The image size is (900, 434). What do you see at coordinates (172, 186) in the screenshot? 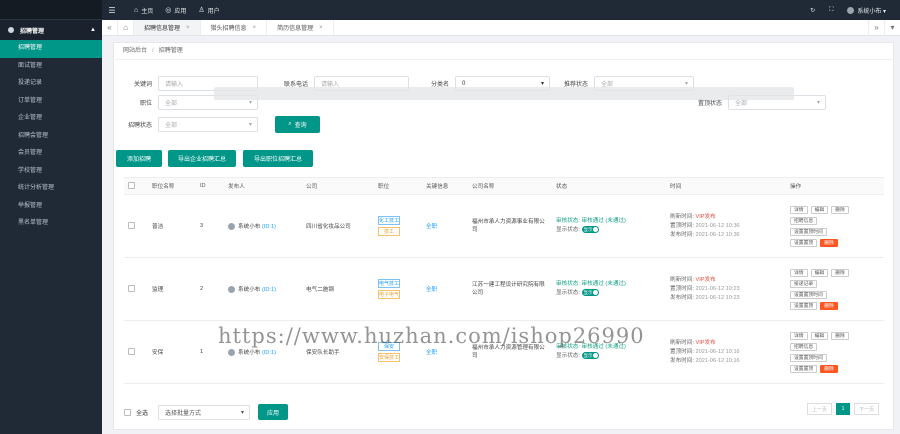
I see `column-header: 职位名称` at bounding box center [172, 186].